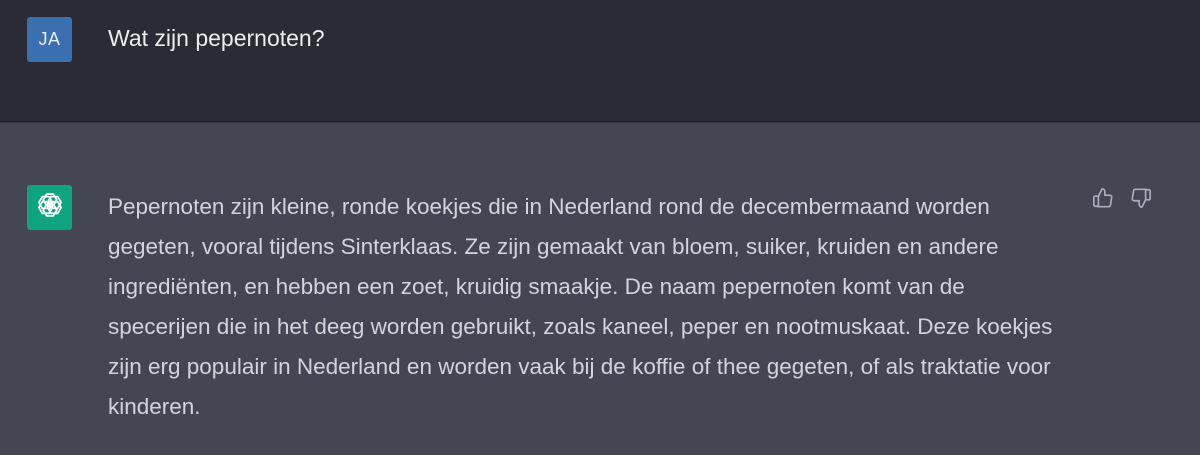 The width and height of the screenshot is (1200, 455). What do you see at coordinates (49, 39) in the screenshot?
I see `user-avatar: JA` at bounding box center [49, 39].